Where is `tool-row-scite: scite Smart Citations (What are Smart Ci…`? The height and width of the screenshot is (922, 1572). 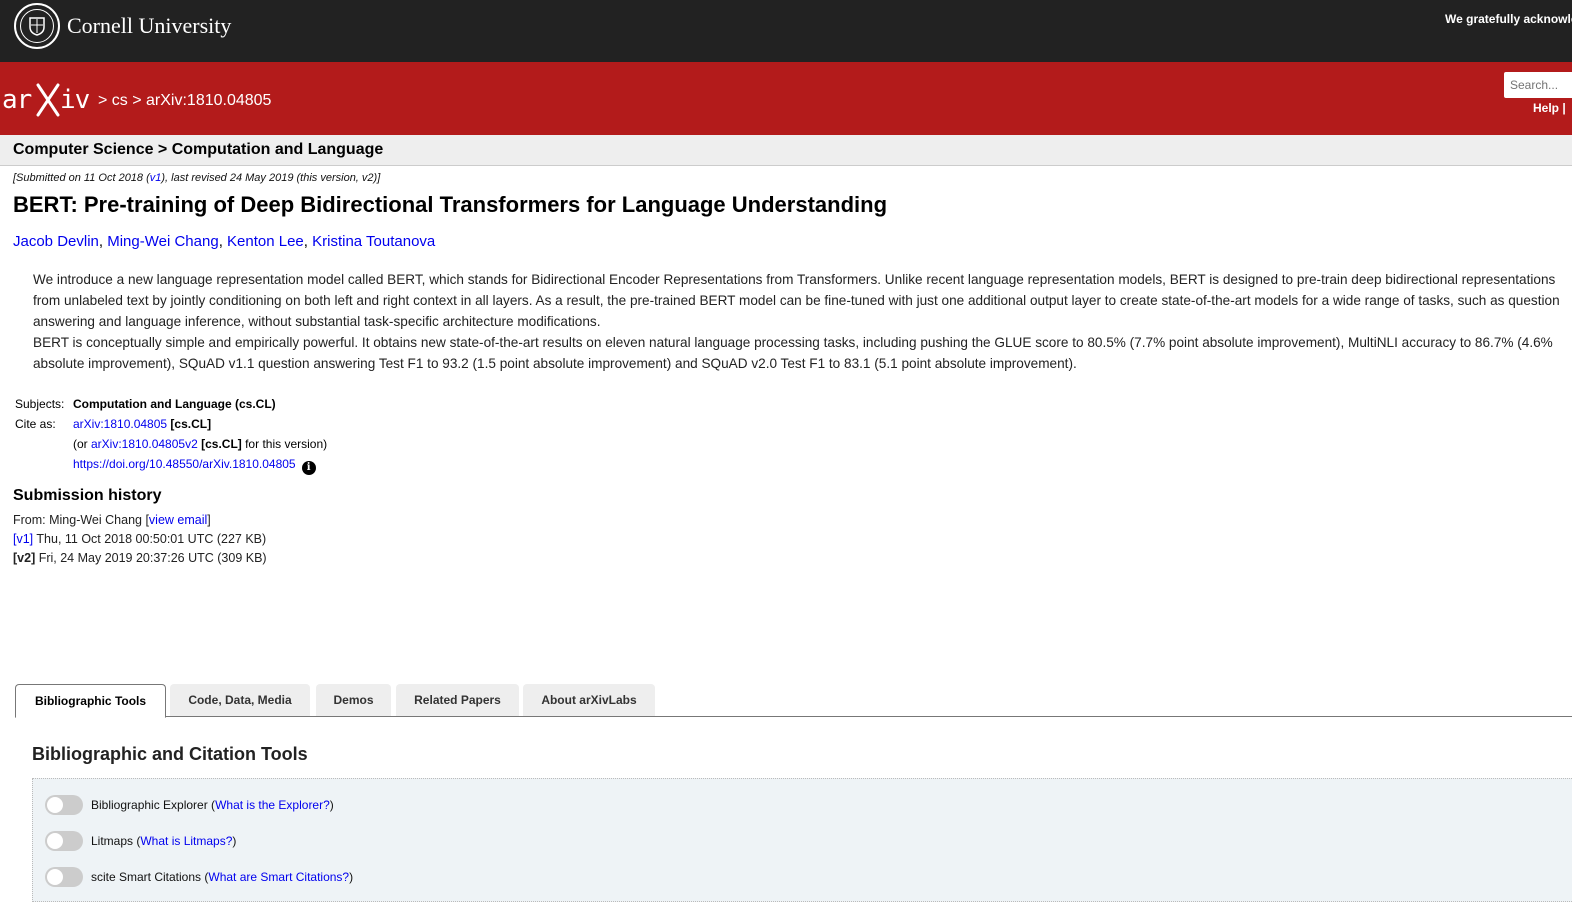 tool-row-scite: scite Smart Citations (What are Smart Ci… is located at coordinates (199, 877).